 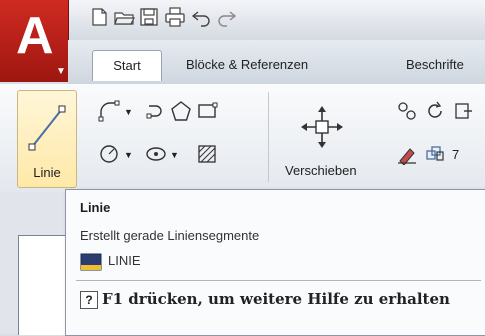 What do you see at coordinates (89, 300) in the screenshot?
I see `help-icon: ?` at bounding box center [89, 300].